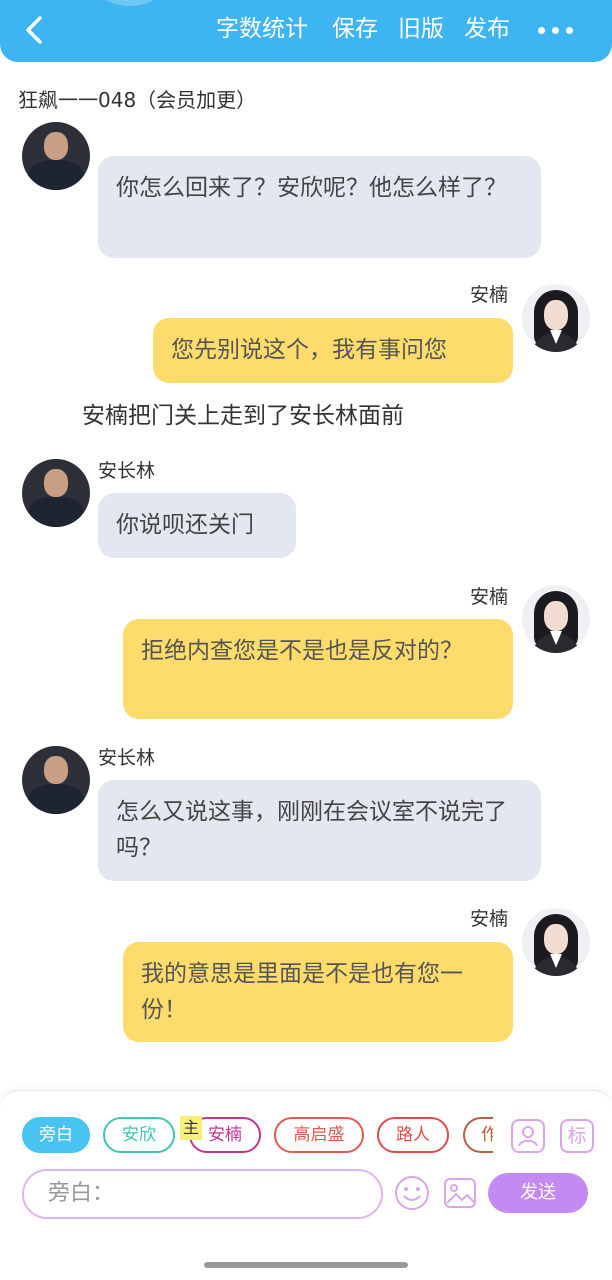 The height and width of the screenshot is (1280, 612). Describe the element at coordinates (538, 1193) in the screenshot. I see `send-button: 发送` at that location.